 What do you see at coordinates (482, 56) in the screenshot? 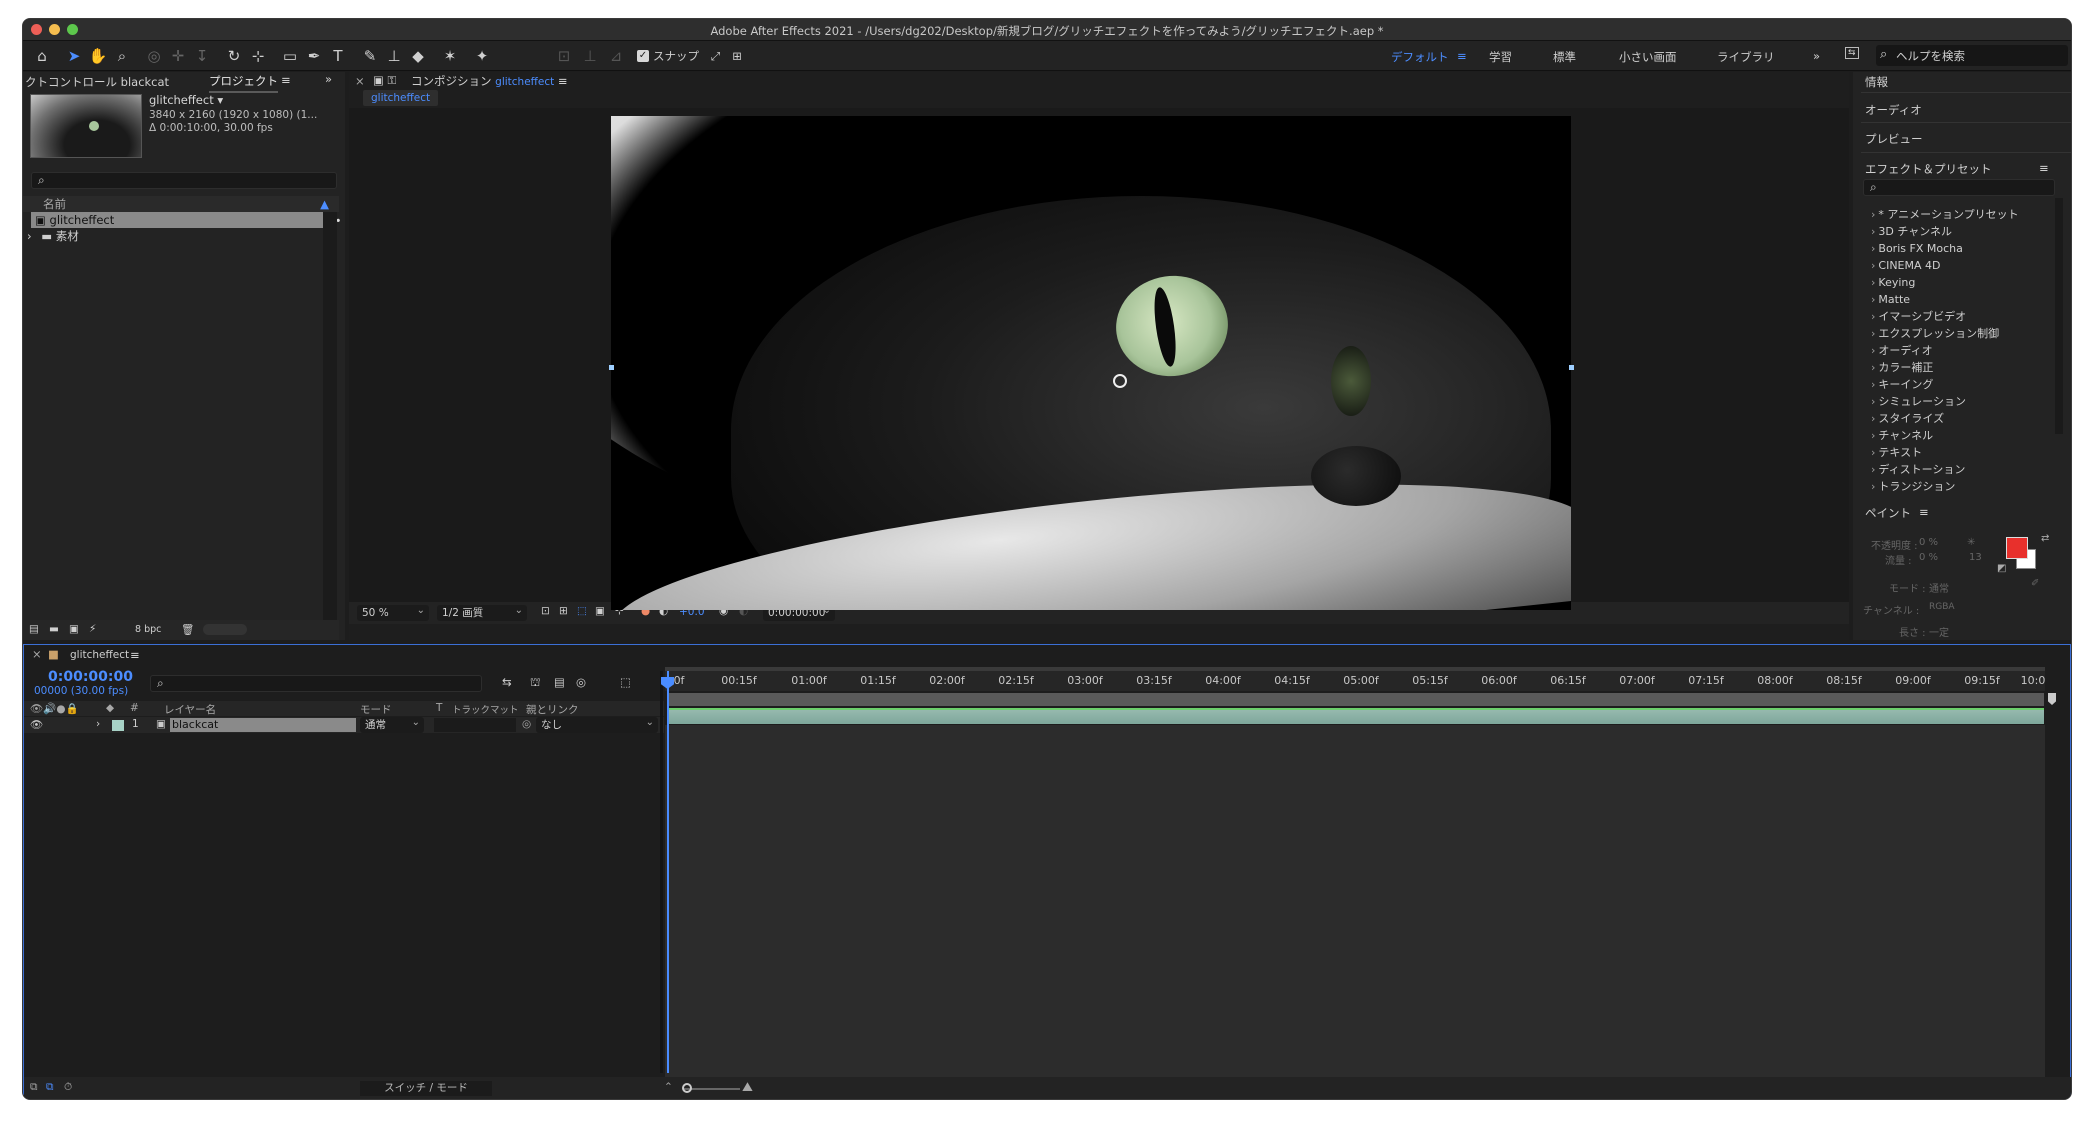
I see `puppet-tool-icon: ✦` at bounding box center [482, 56].